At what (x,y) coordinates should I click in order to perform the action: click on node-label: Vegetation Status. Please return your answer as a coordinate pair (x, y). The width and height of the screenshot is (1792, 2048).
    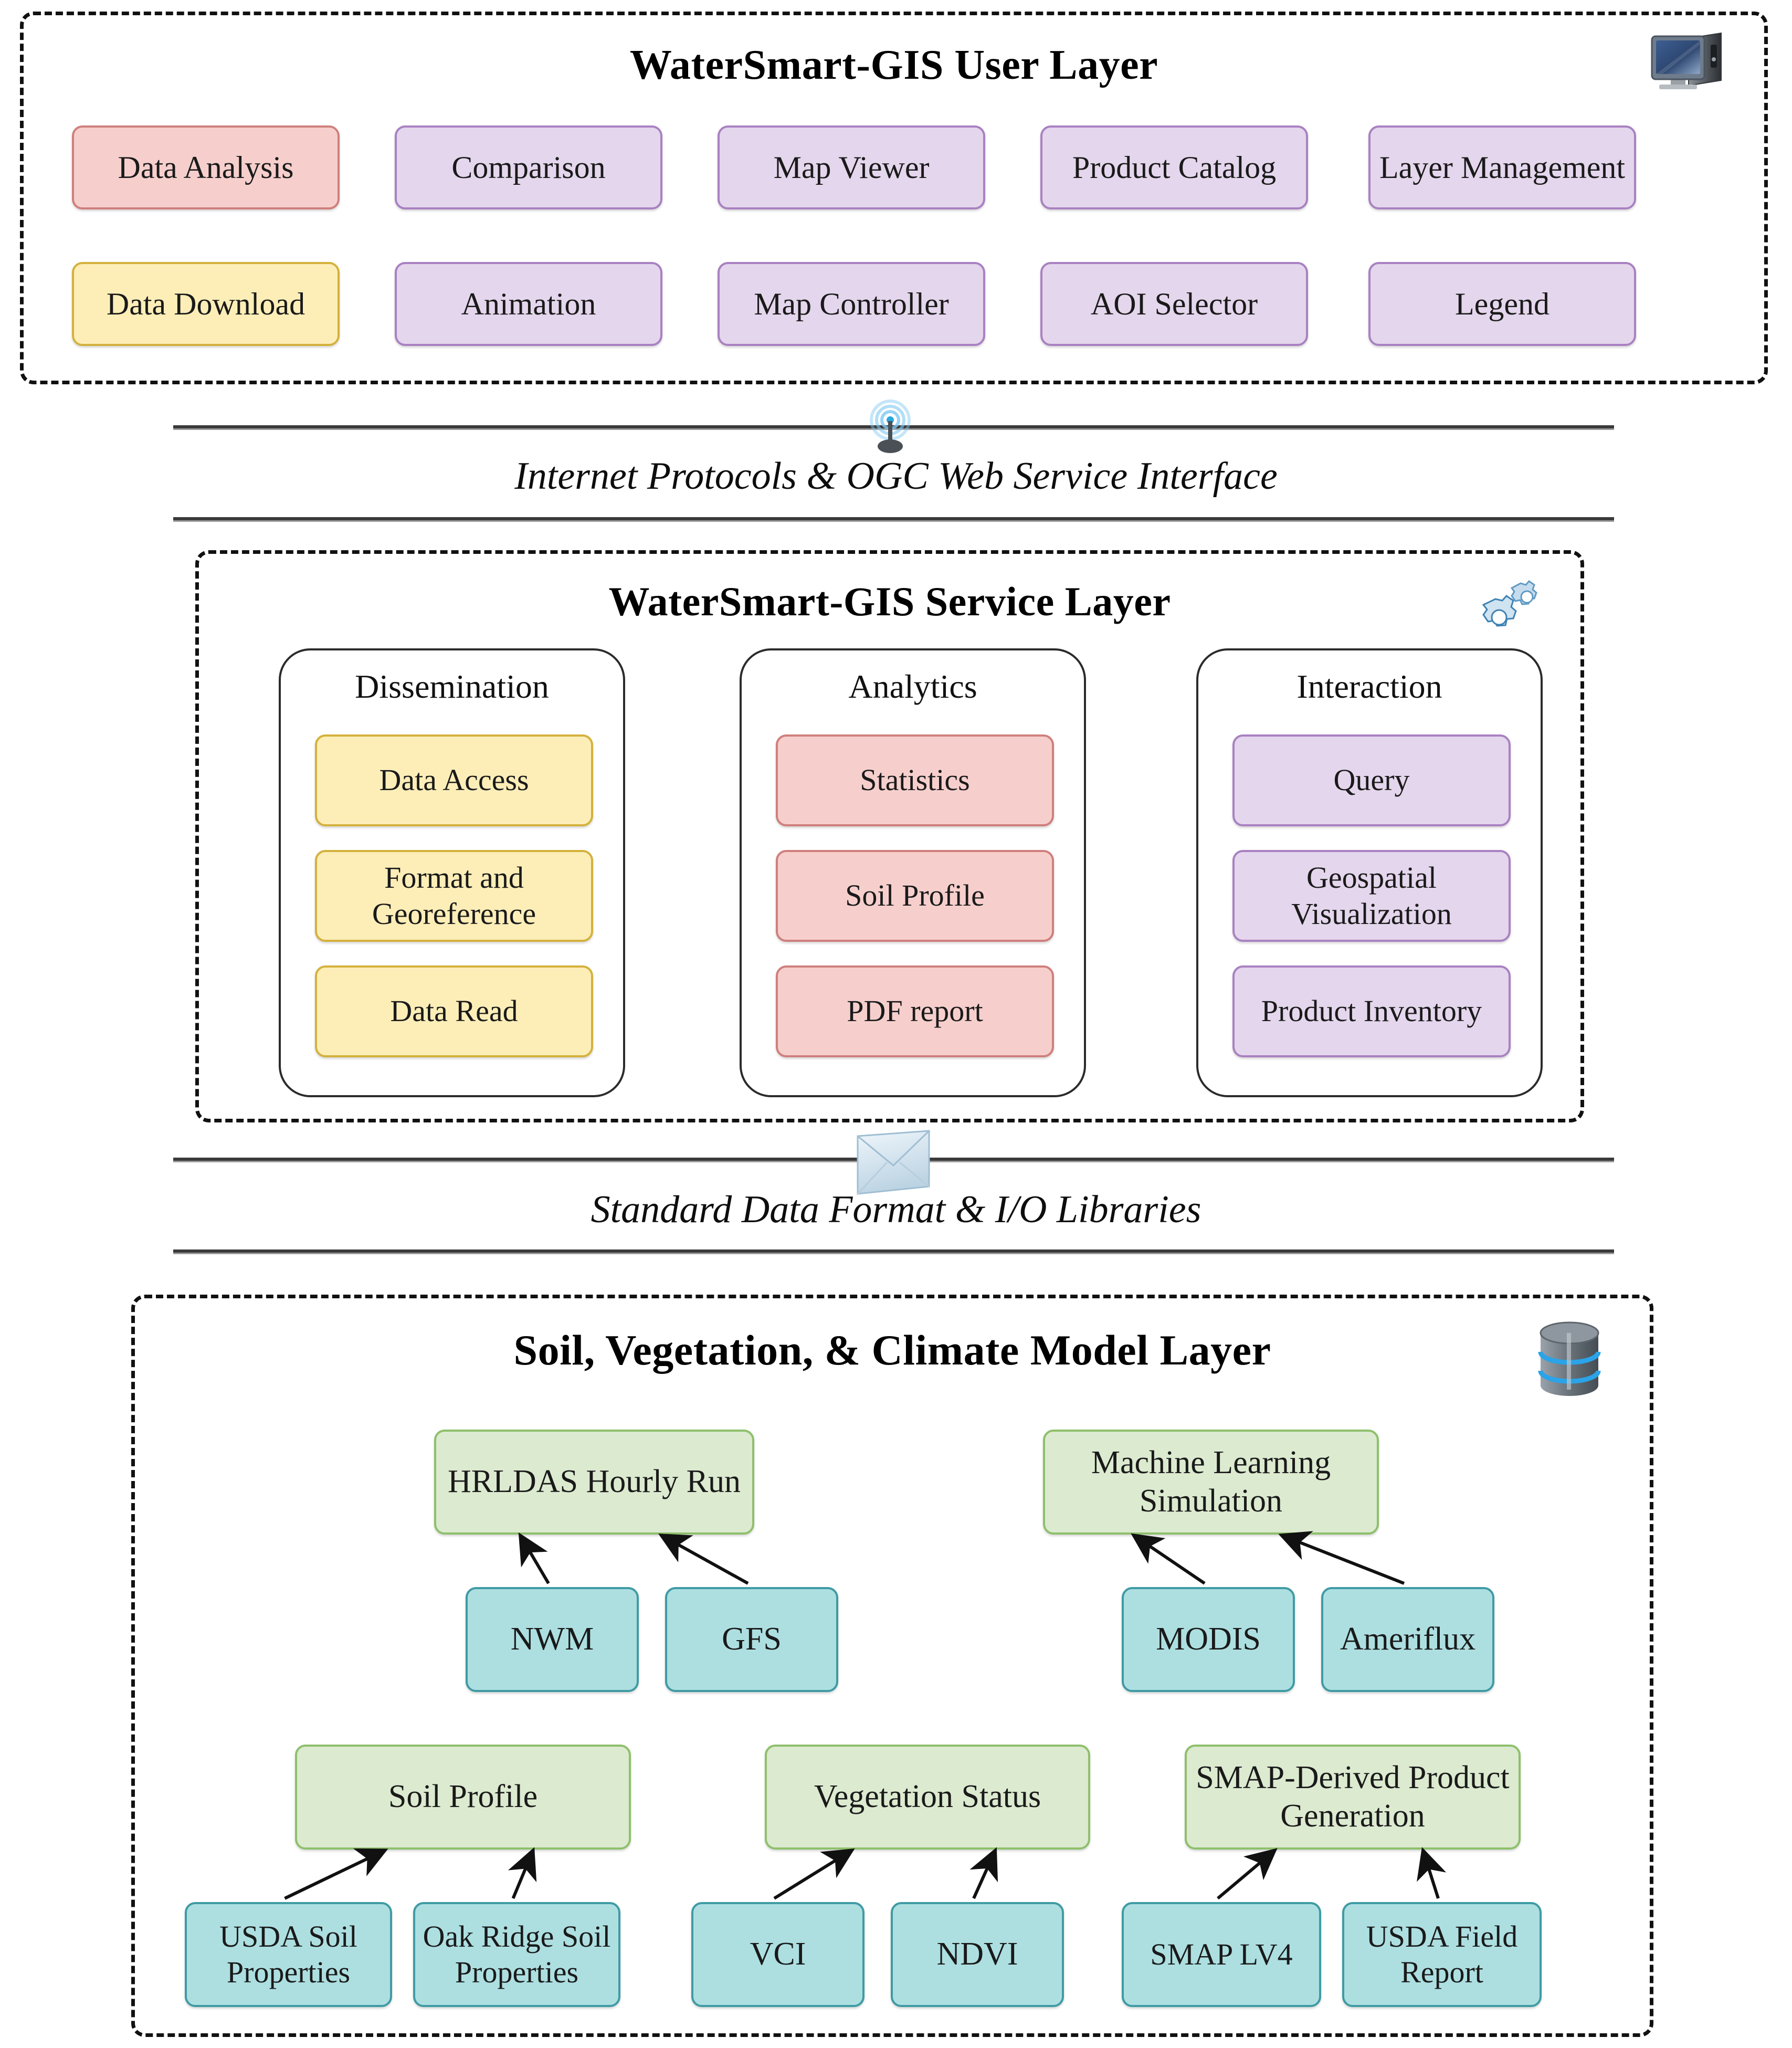
    Looking at the image, I should click on (927, 1797).